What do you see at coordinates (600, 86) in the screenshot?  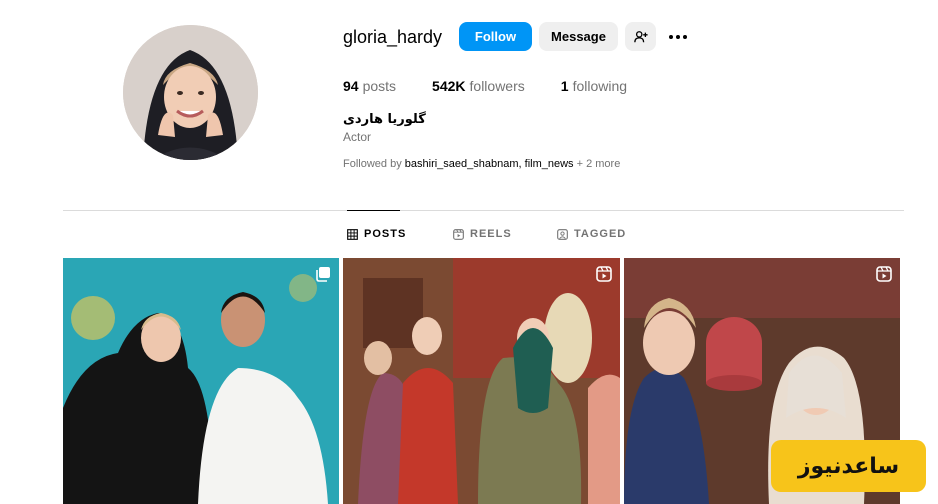 I see `following-label: following` at bounding box center [600, 86].